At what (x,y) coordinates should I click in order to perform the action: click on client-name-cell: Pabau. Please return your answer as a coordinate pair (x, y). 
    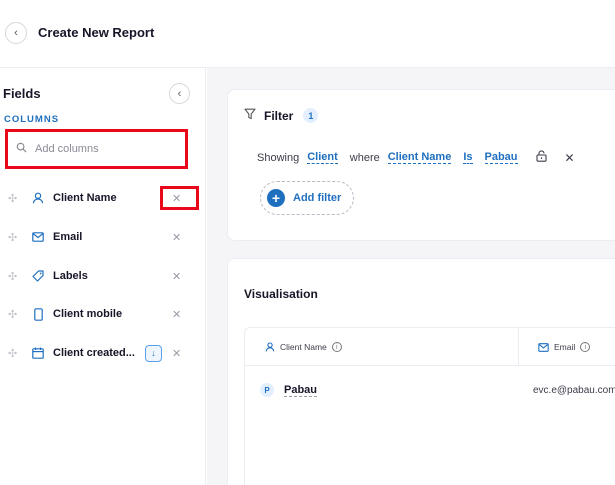
    Looking at the image, I should click on (301, 390).